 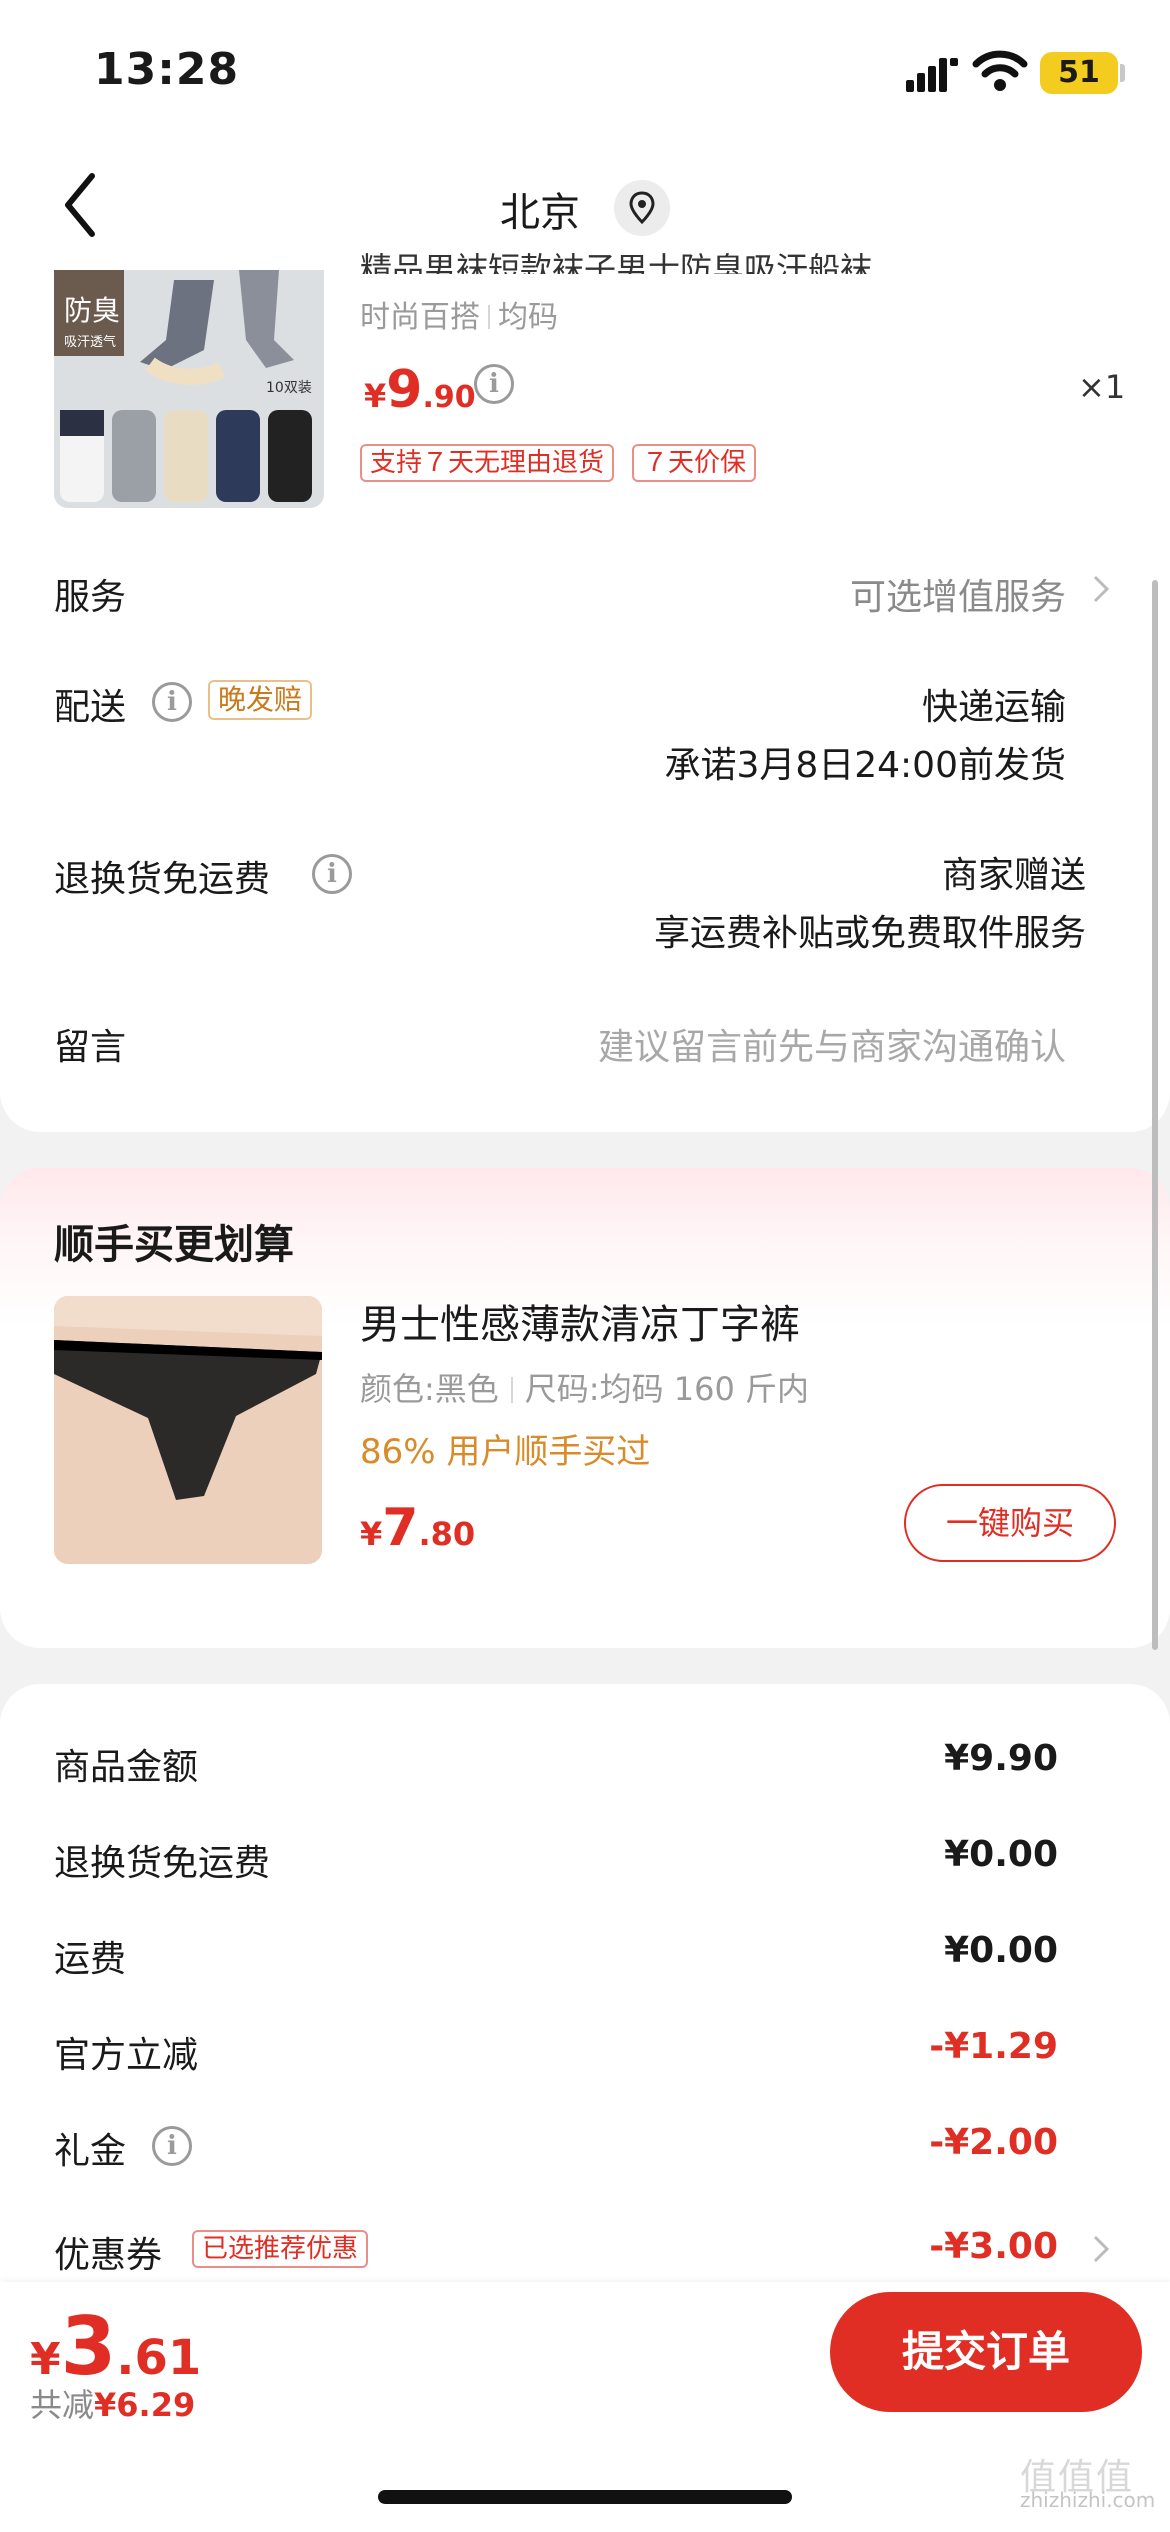 I want to click on summary-label-goods: 商品金额, so click(x=126, y=1767).